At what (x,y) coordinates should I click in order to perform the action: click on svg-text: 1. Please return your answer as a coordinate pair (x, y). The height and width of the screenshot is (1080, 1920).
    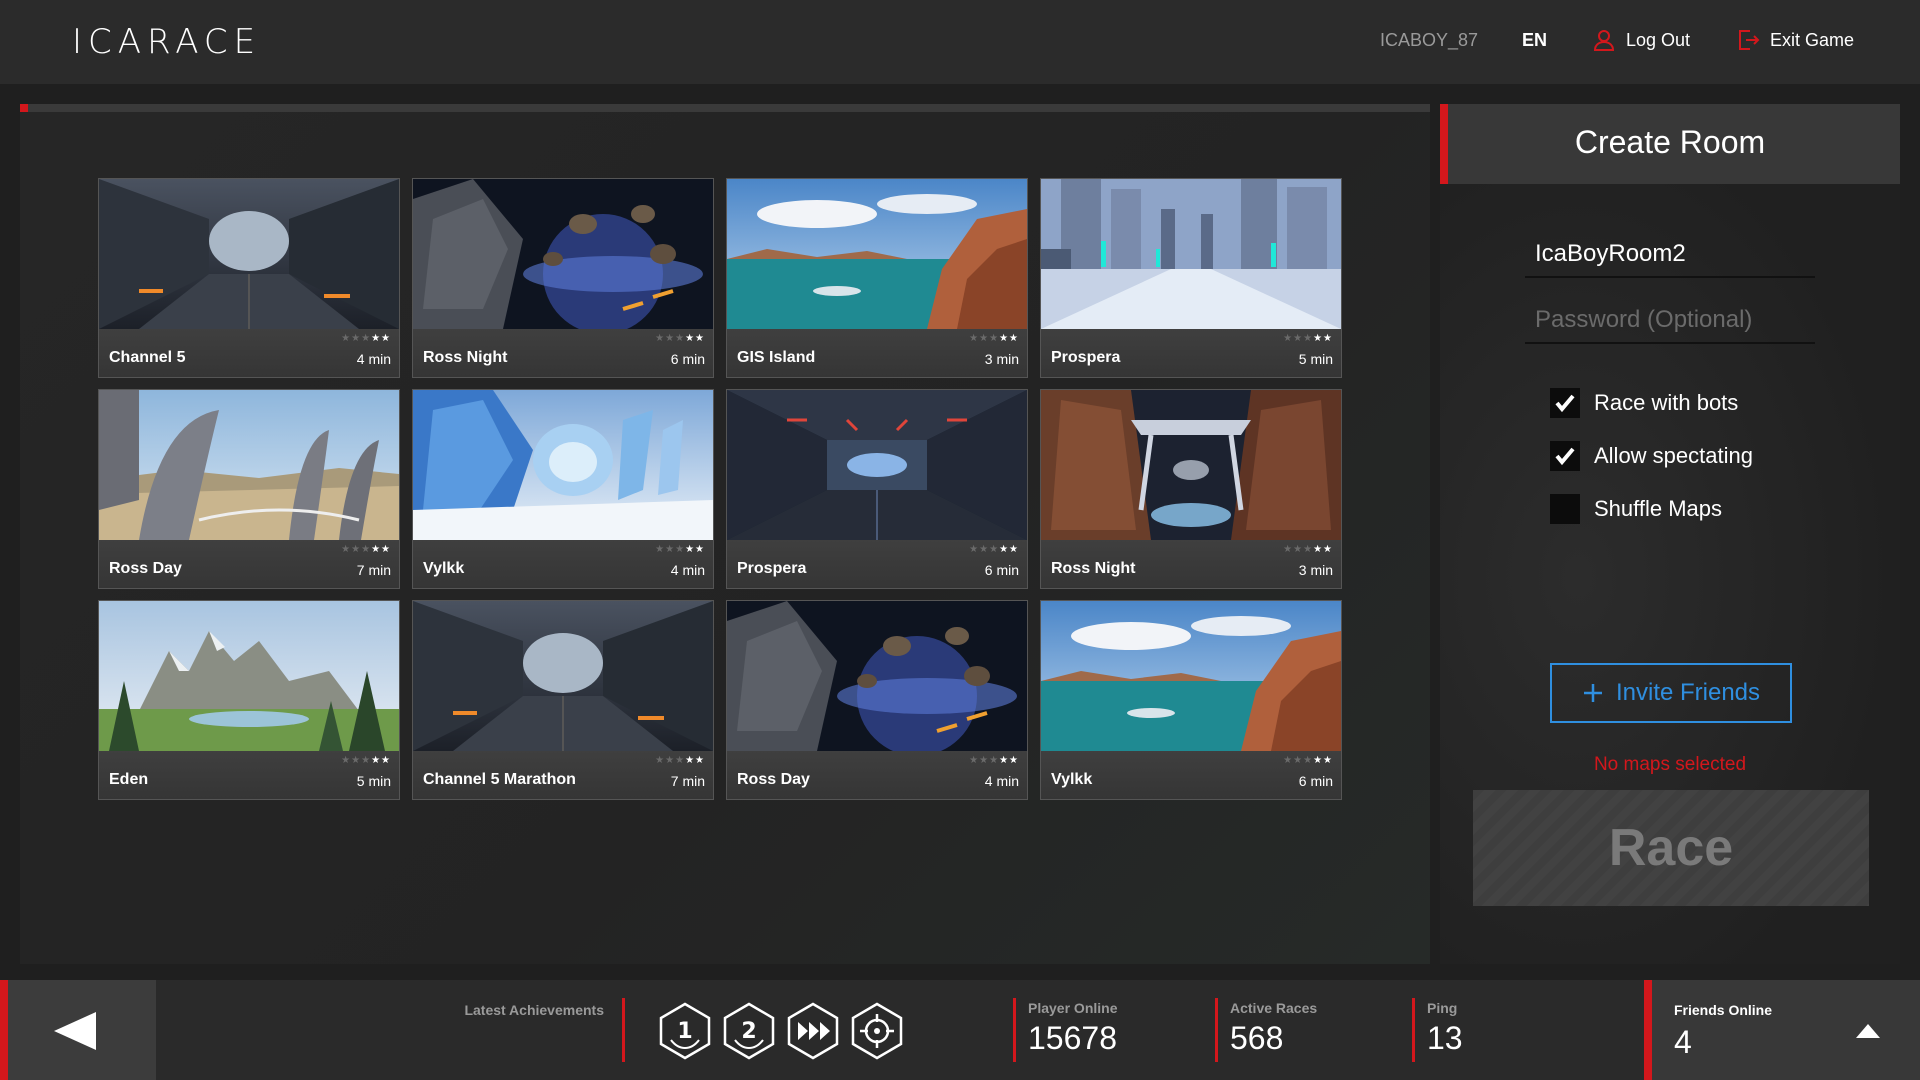
    Looking at the image, I should click on (684, 1031).